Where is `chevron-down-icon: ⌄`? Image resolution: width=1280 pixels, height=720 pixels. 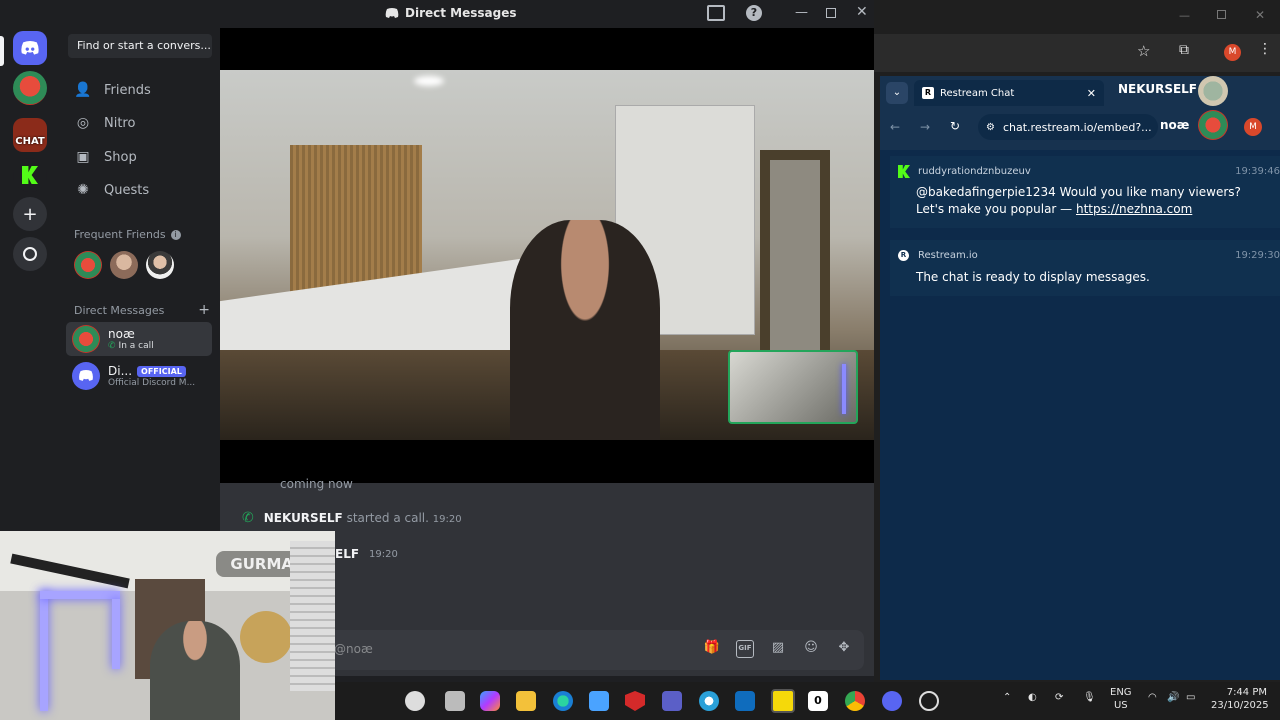
chevron-down-icon: ⌄ is located at coordinates (897, 93).